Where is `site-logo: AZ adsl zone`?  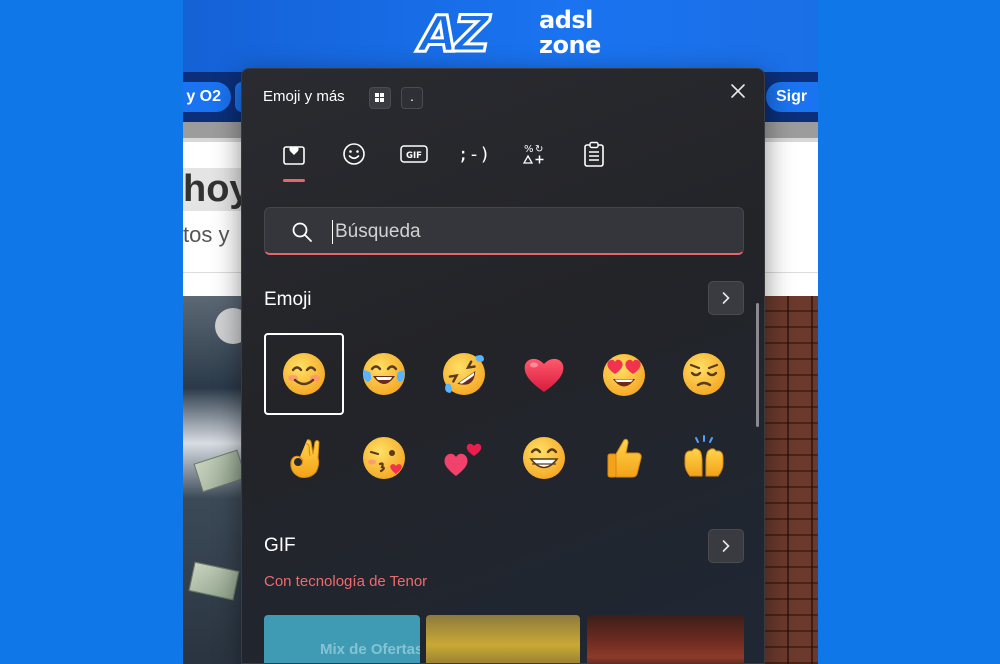
site-logo: AZ adsl zone is located at coordinates (518, 34).